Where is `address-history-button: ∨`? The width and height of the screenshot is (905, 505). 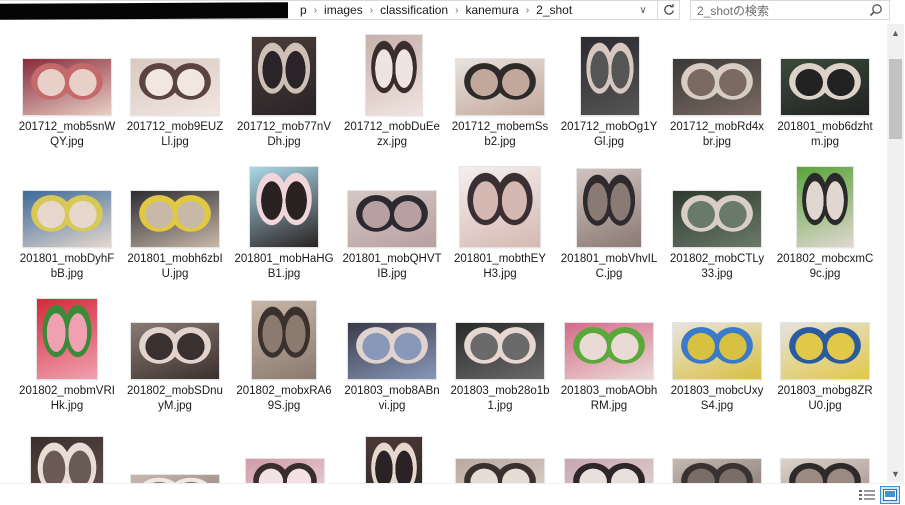 address-history-button: ∨ is located at coordinates (643, 10).